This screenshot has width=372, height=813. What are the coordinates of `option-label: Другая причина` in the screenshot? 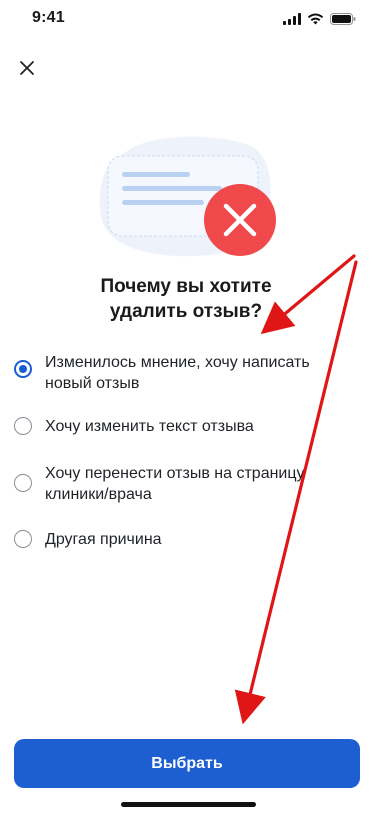 It's located at (103, 539).